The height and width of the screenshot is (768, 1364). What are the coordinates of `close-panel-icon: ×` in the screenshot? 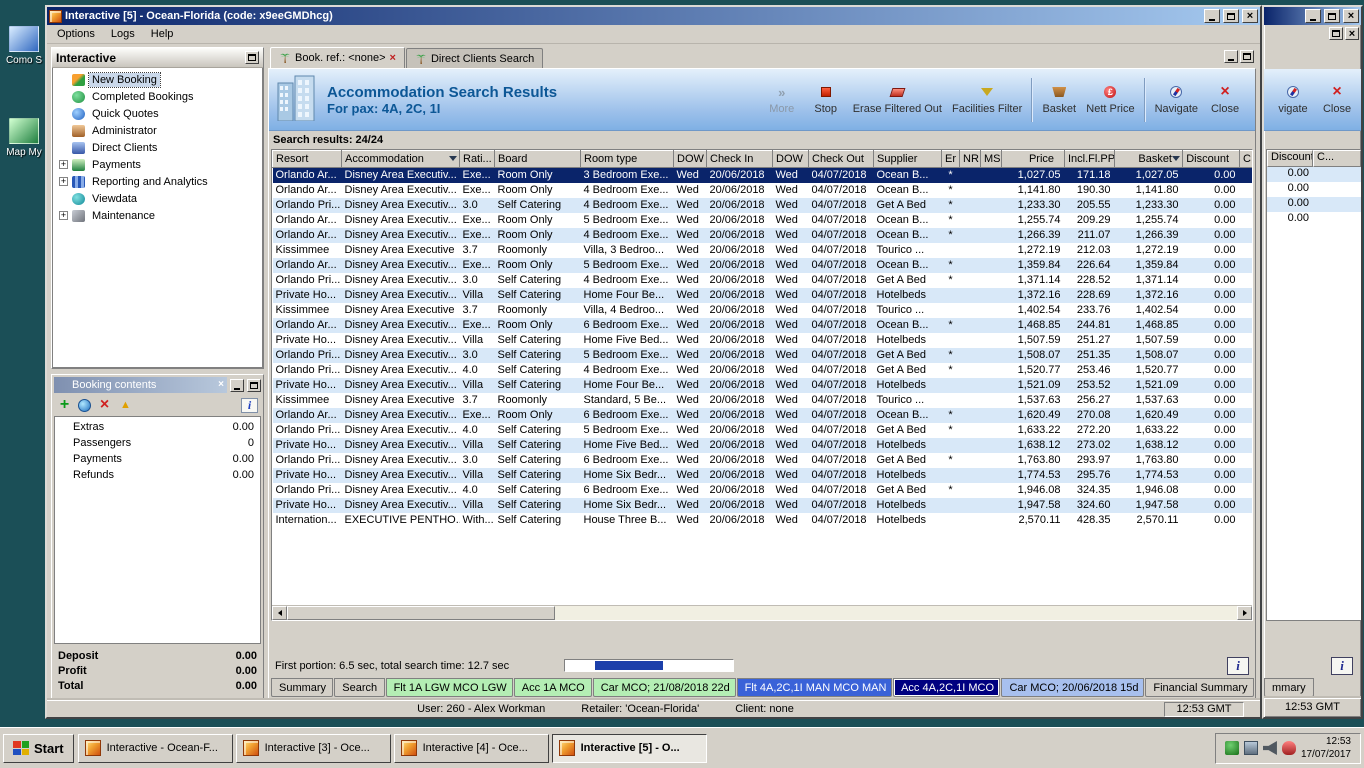 It's located at (221, 385).